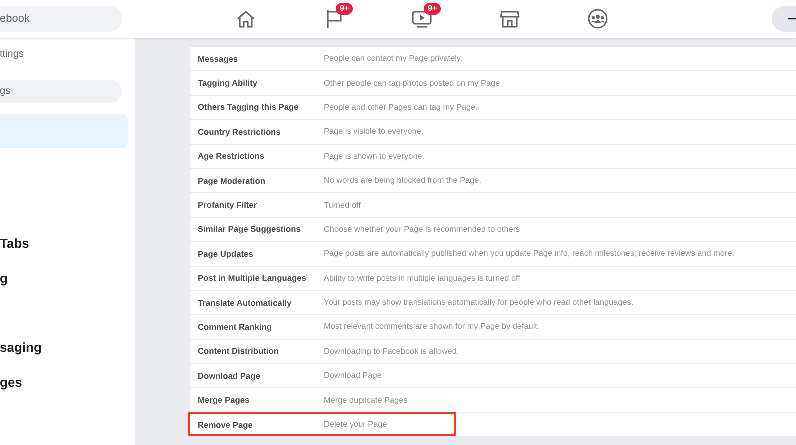  I want to click on setting-value: Page is shown to everyone., so click(560, 156).